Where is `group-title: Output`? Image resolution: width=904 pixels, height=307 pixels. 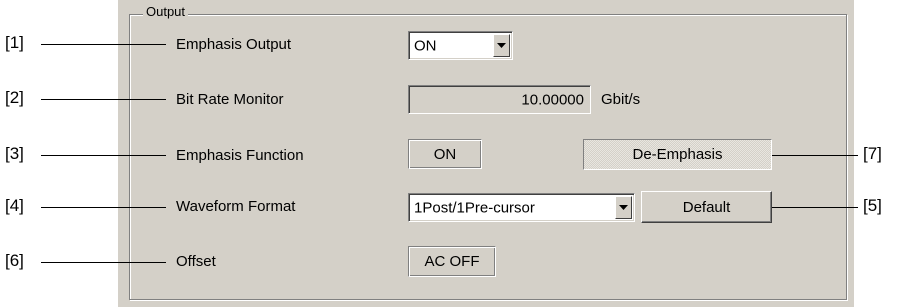
group-title: Output is located at coordinates (166, 11).